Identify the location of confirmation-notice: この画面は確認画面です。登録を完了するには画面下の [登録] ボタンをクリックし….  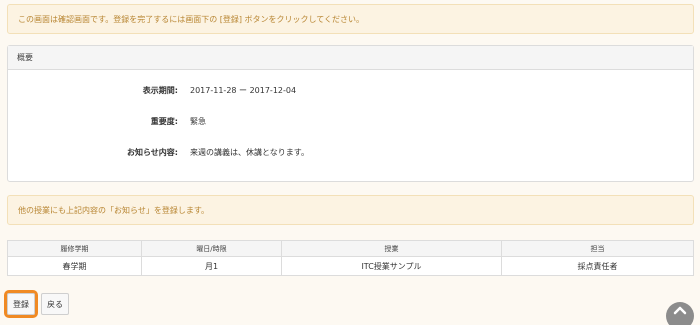
(350, 19).